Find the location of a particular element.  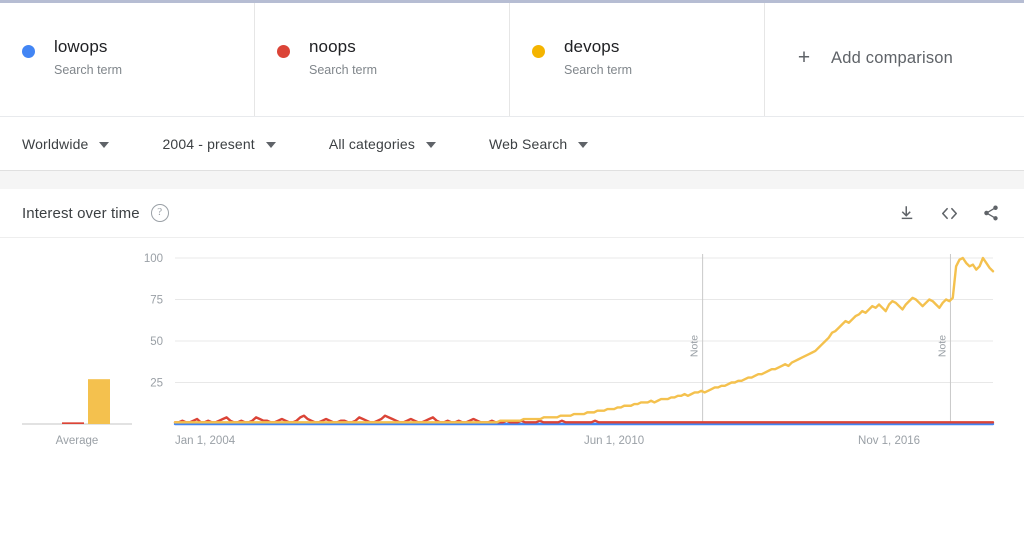

term-color-dot-lowops is located at coordinates (28, 51).